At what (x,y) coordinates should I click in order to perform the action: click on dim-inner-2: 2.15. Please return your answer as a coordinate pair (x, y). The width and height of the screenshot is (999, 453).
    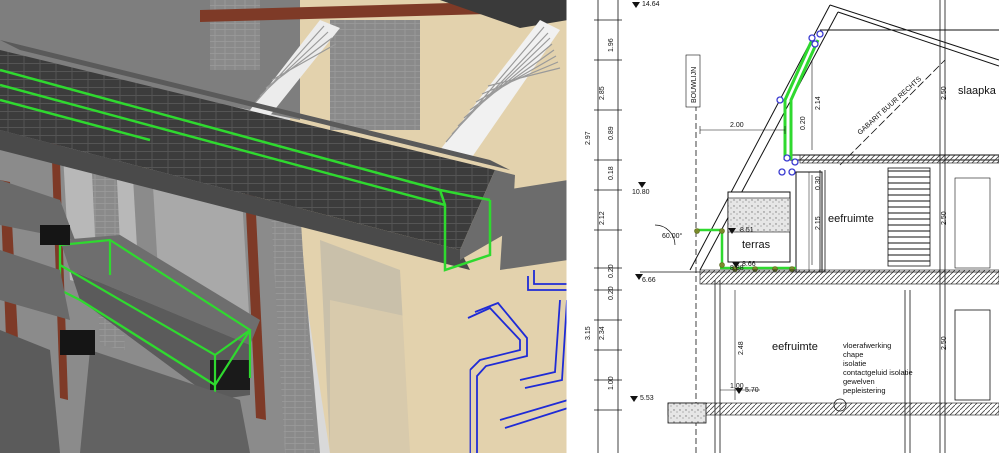
    Looking at the image, I should click on (818, 223).